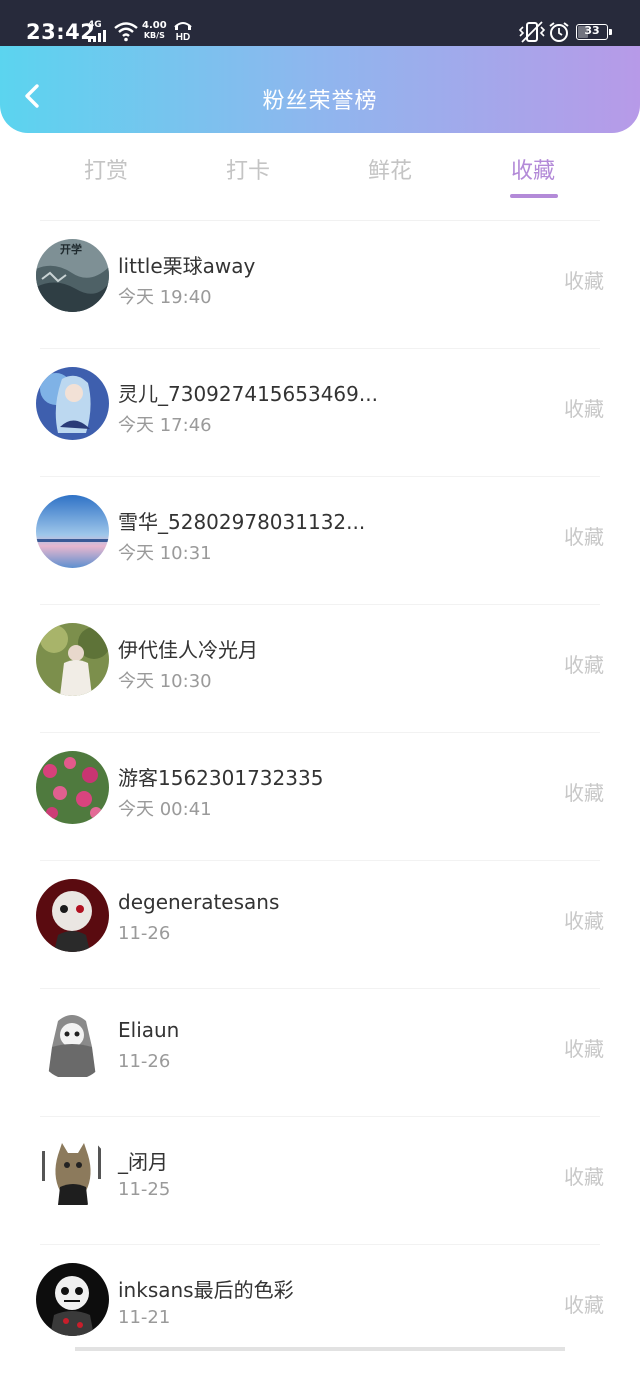 This screenshot has height=1373, width=640. Describe the element at coordinates (320, 925) in the screenshot. I see `list-item: degeneratesans 11-26 收藏` at that location.